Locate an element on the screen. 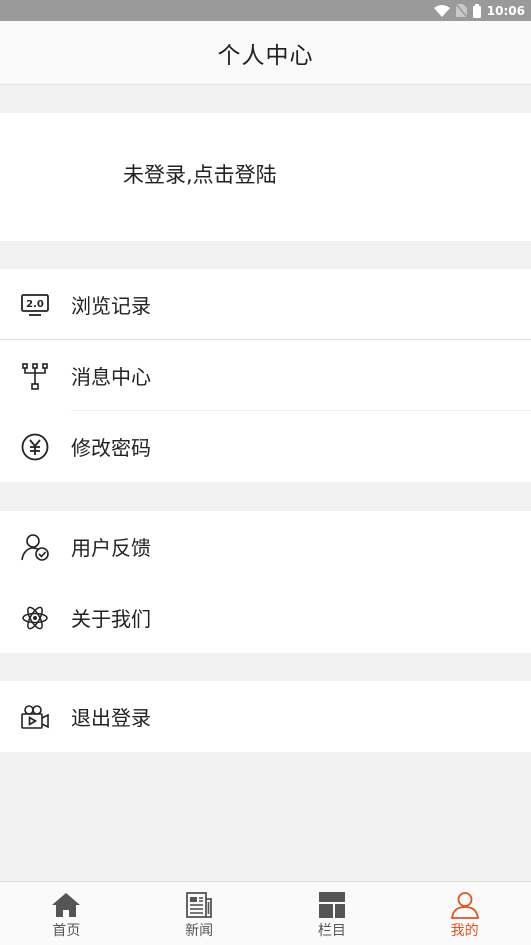  menu-item-feedback: 用户反馈 is located at coordinates (265, 546).